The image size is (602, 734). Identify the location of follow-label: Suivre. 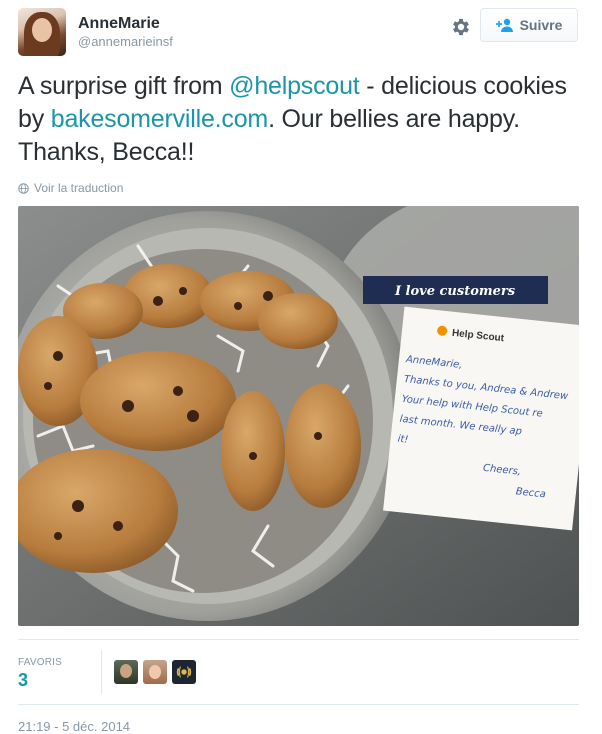
(541, 25).